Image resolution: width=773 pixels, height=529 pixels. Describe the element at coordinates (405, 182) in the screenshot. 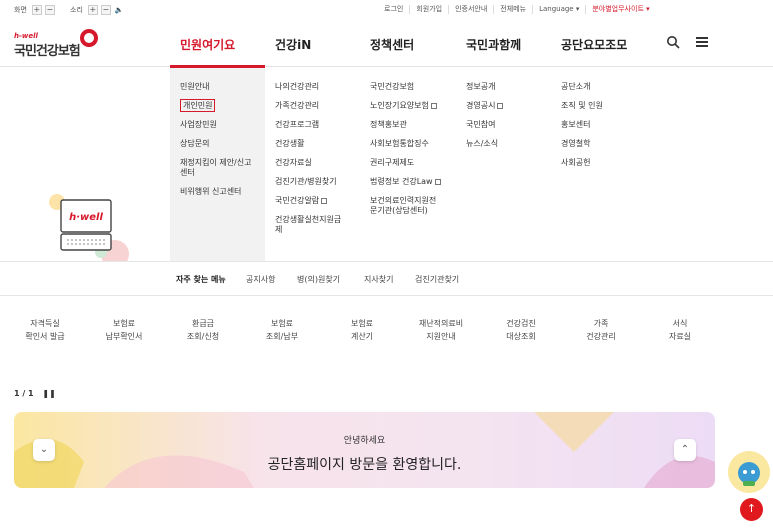

I see `menu-health-law: 법령정보 건강Law` at that location.